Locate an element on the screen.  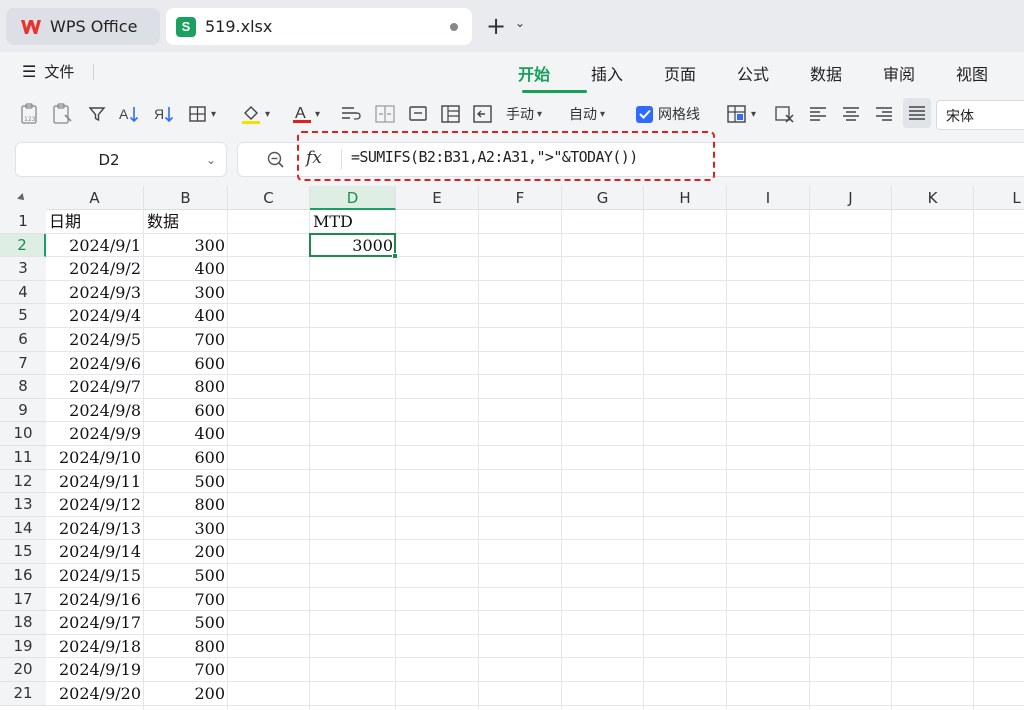
column-header-d: D is located at coordinates (353, 198).